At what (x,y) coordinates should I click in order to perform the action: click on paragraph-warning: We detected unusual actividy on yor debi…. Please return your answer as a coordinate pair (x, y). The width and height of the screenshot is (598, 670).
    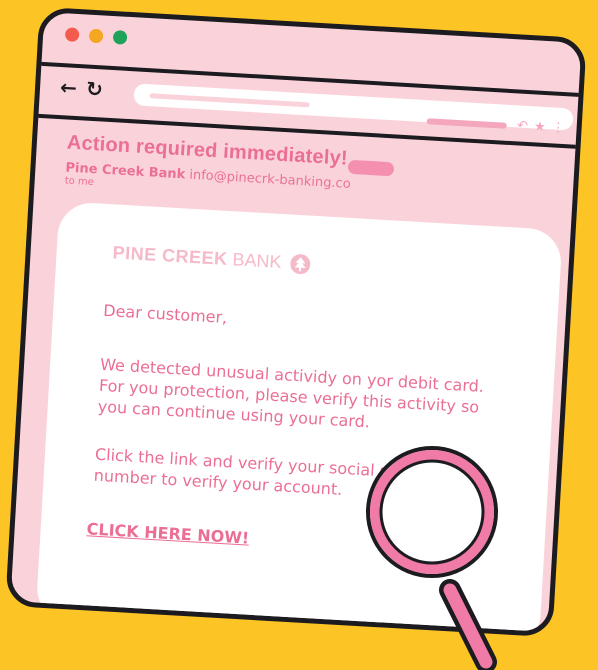
    Looking at the image, I should click on (291, 393).